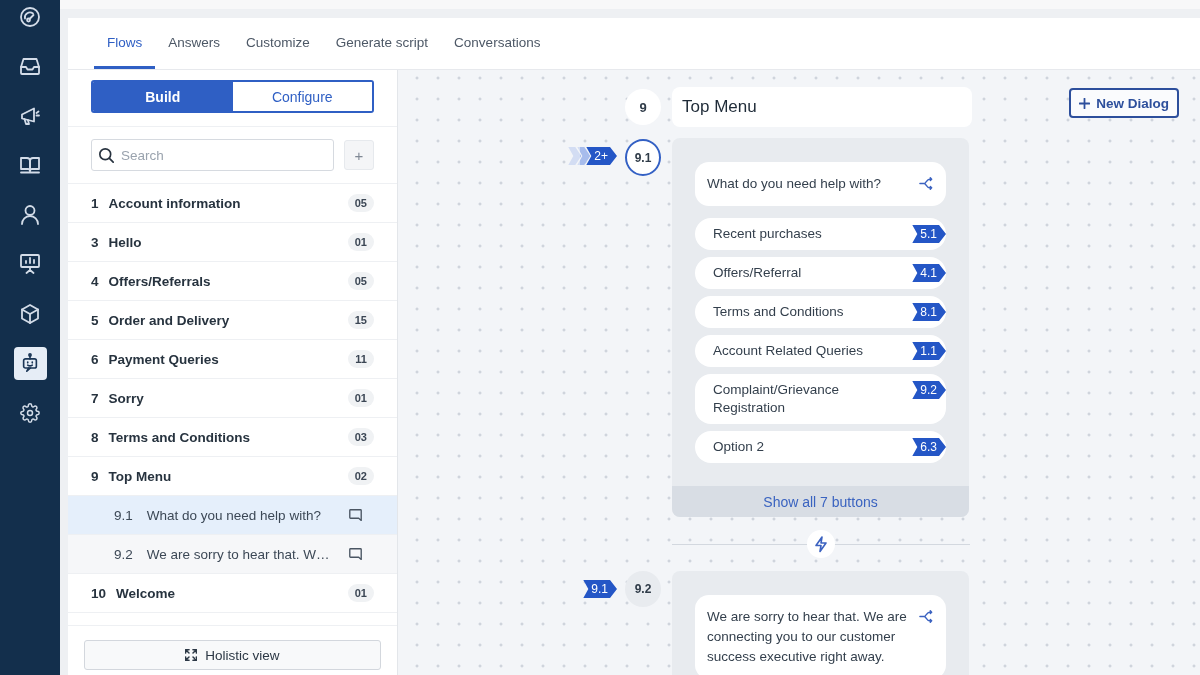 This screenshot has width=1200, height=675. Describe the element at coordinates (30, 313) in the screenshot. I see `cube-icon` at that location.